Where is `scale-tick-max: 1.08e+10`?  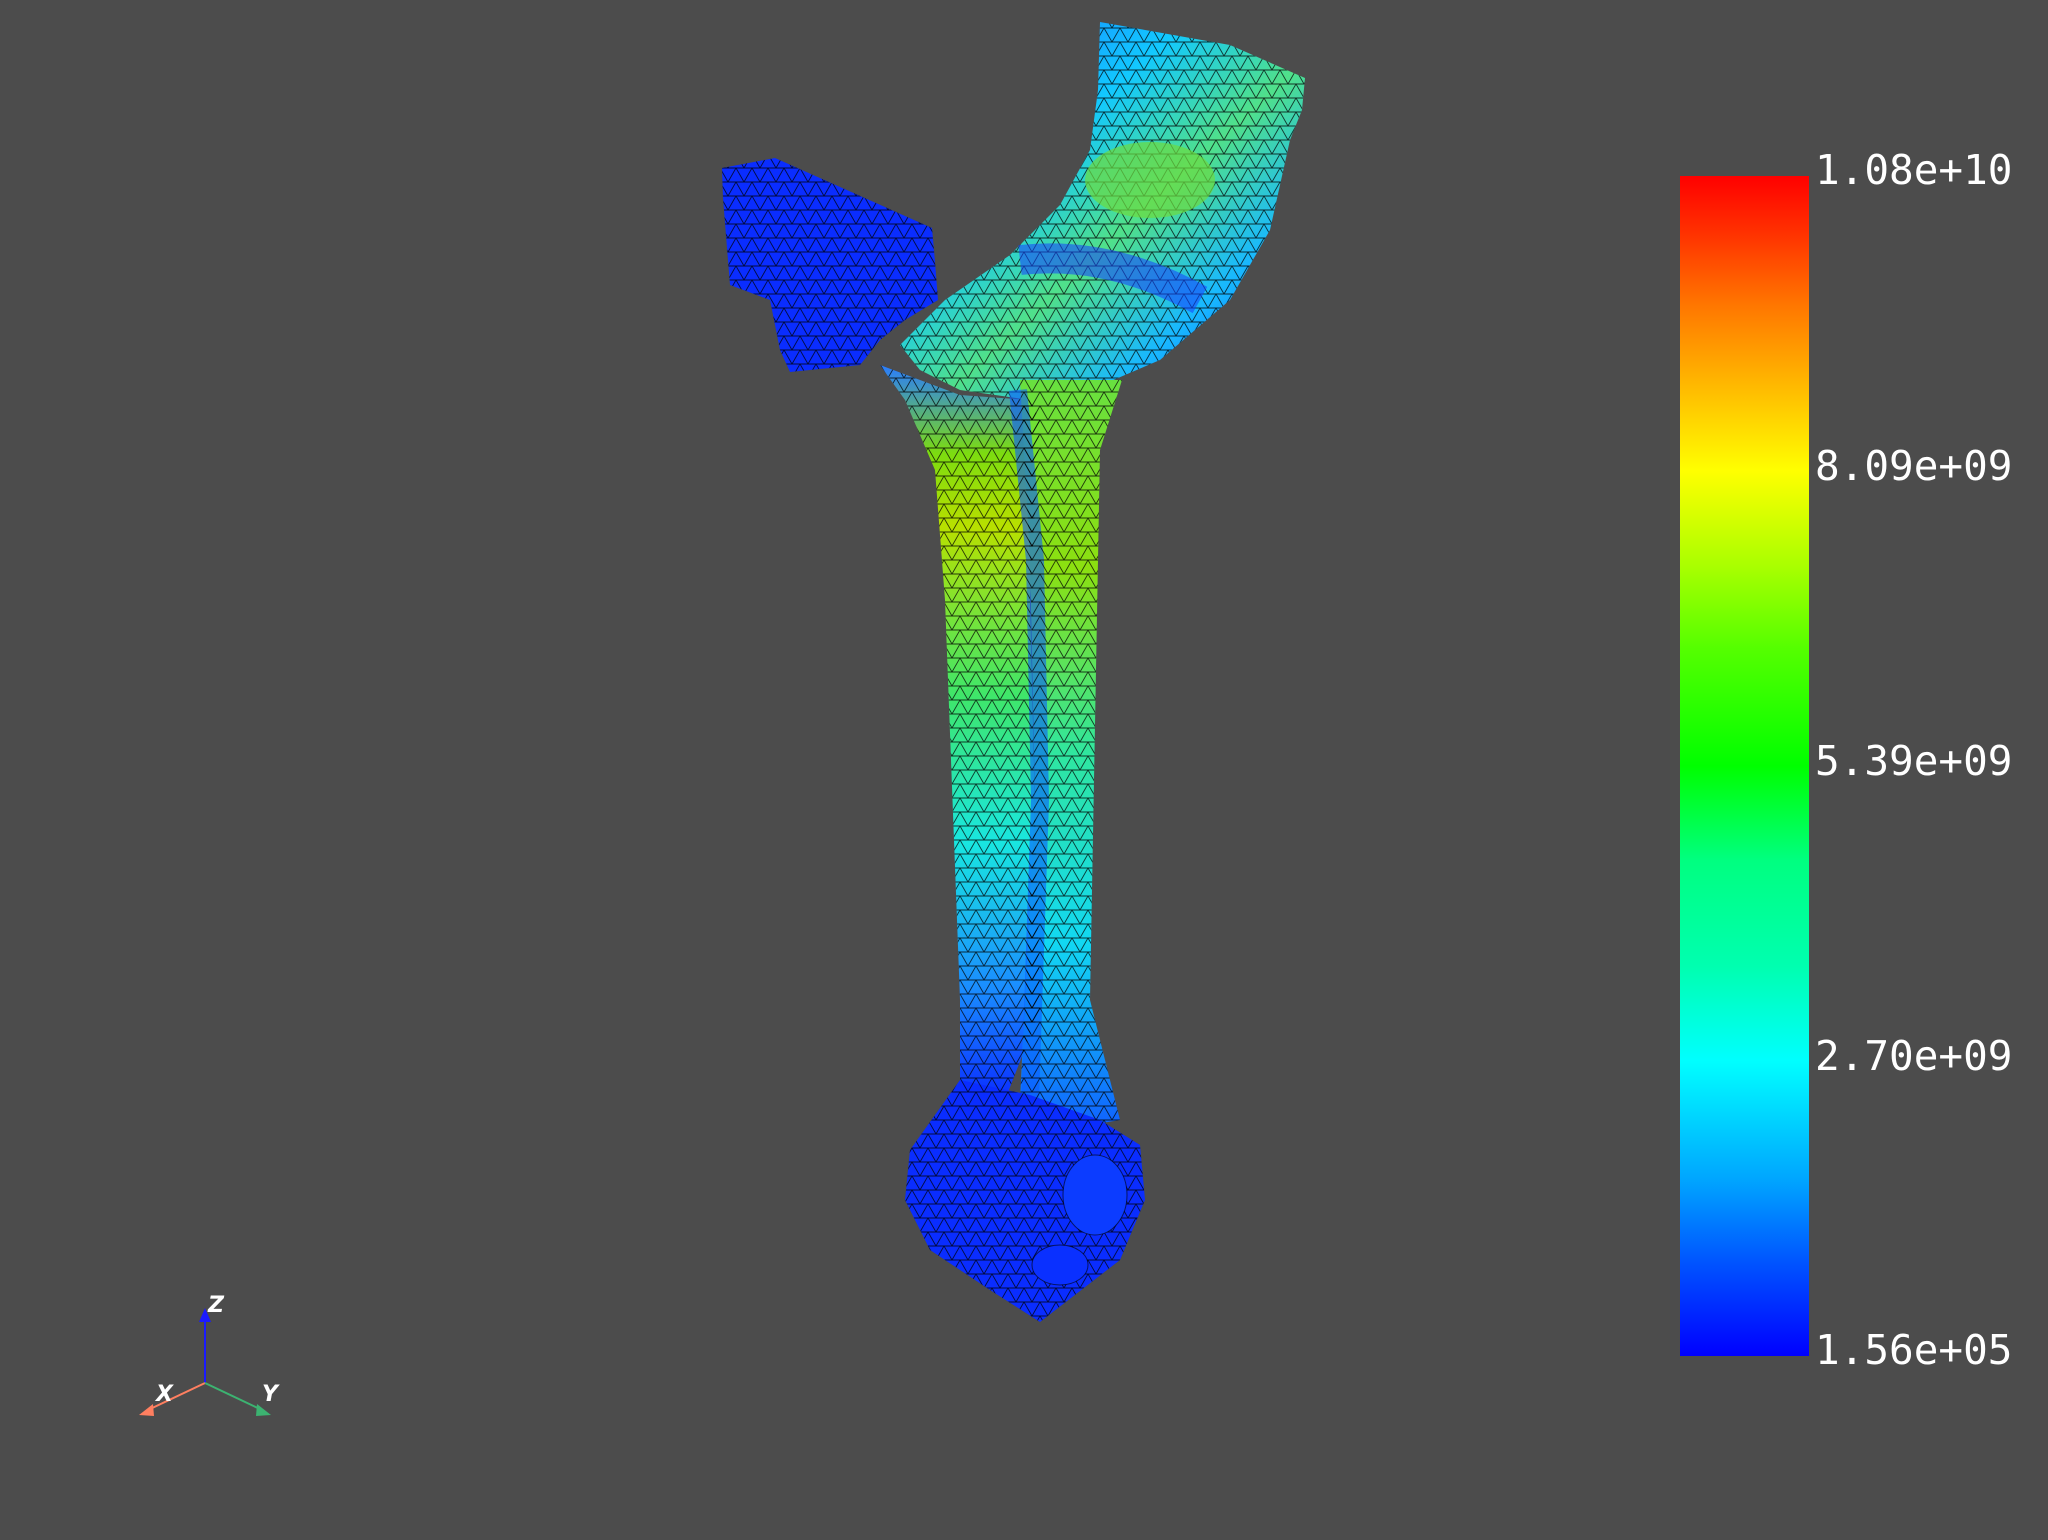 scale-tick-max: 1.08e+10 is located at coordinates (1914, 170).